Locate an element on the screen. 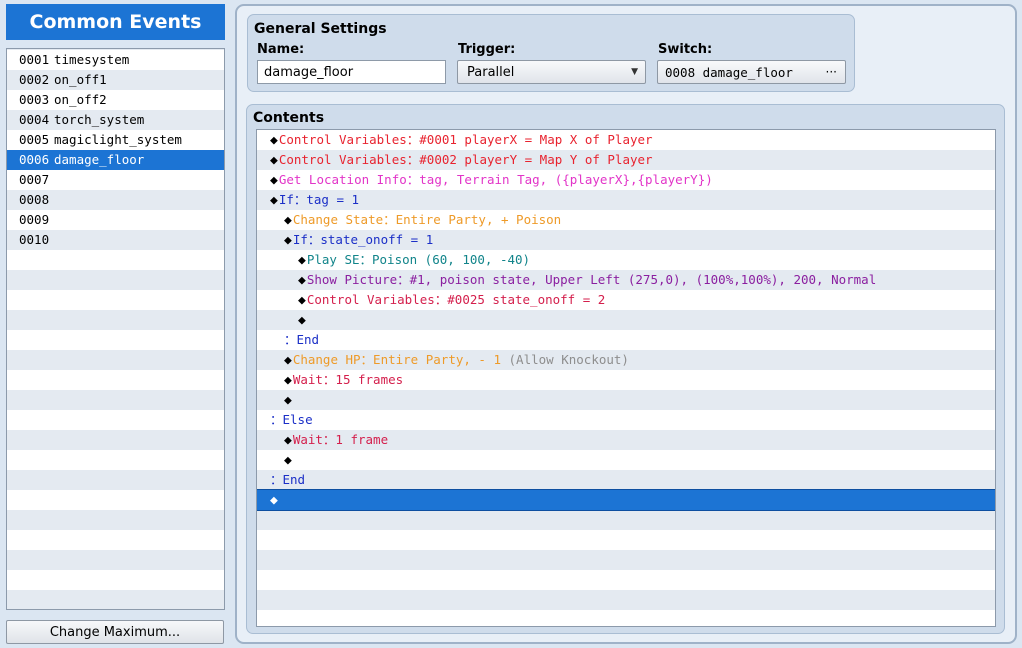 This screenshot has width=1022, height=648. common-event-name: torch_system is located at coordinates (99, 119).